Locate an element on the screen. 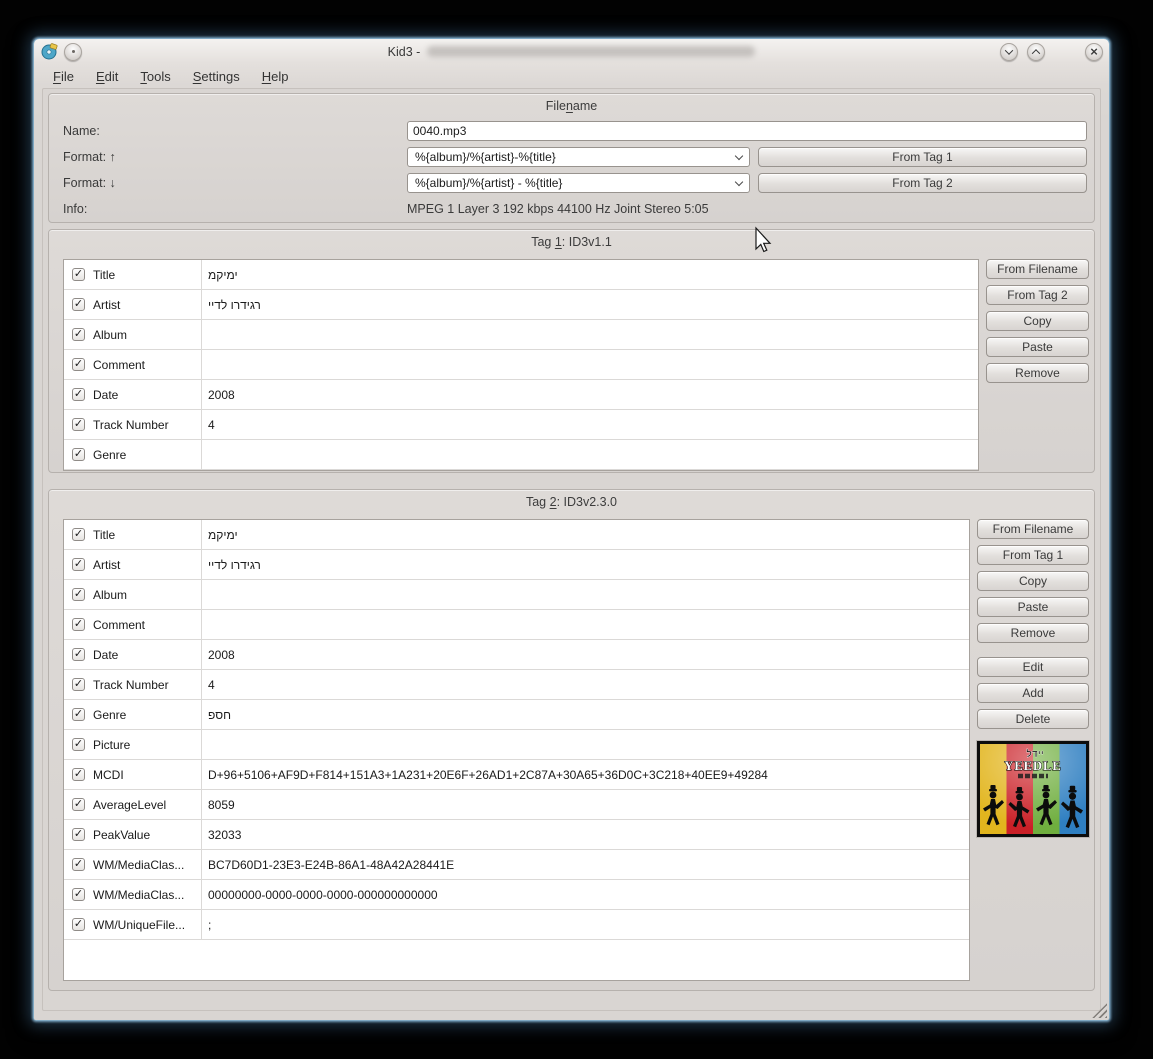  filename-input is located at coordinates (747, 131).